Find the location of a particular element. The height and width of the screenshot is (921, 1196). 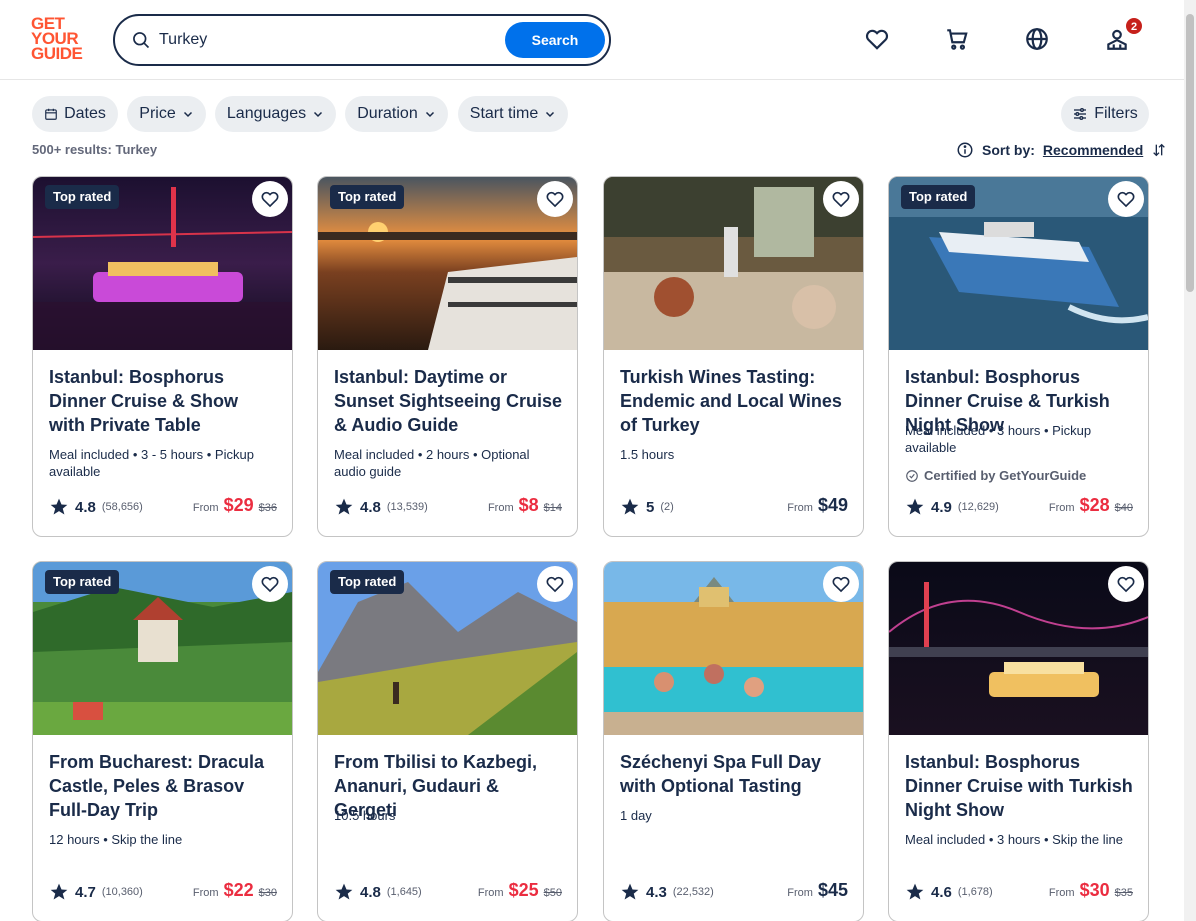

filter-label: Price is located at coordinates (157, 113).